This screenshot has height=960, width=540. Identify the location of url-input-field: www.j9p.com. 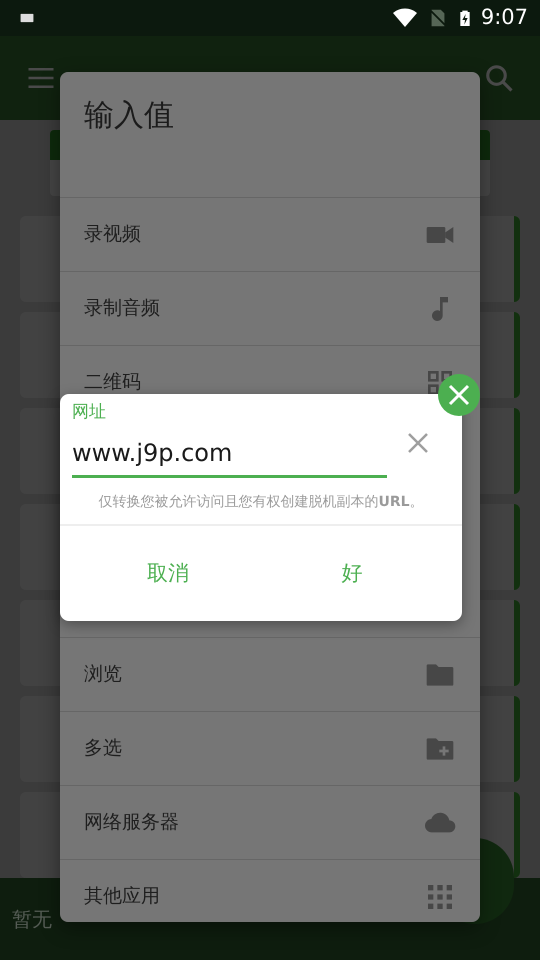
(229, 454).